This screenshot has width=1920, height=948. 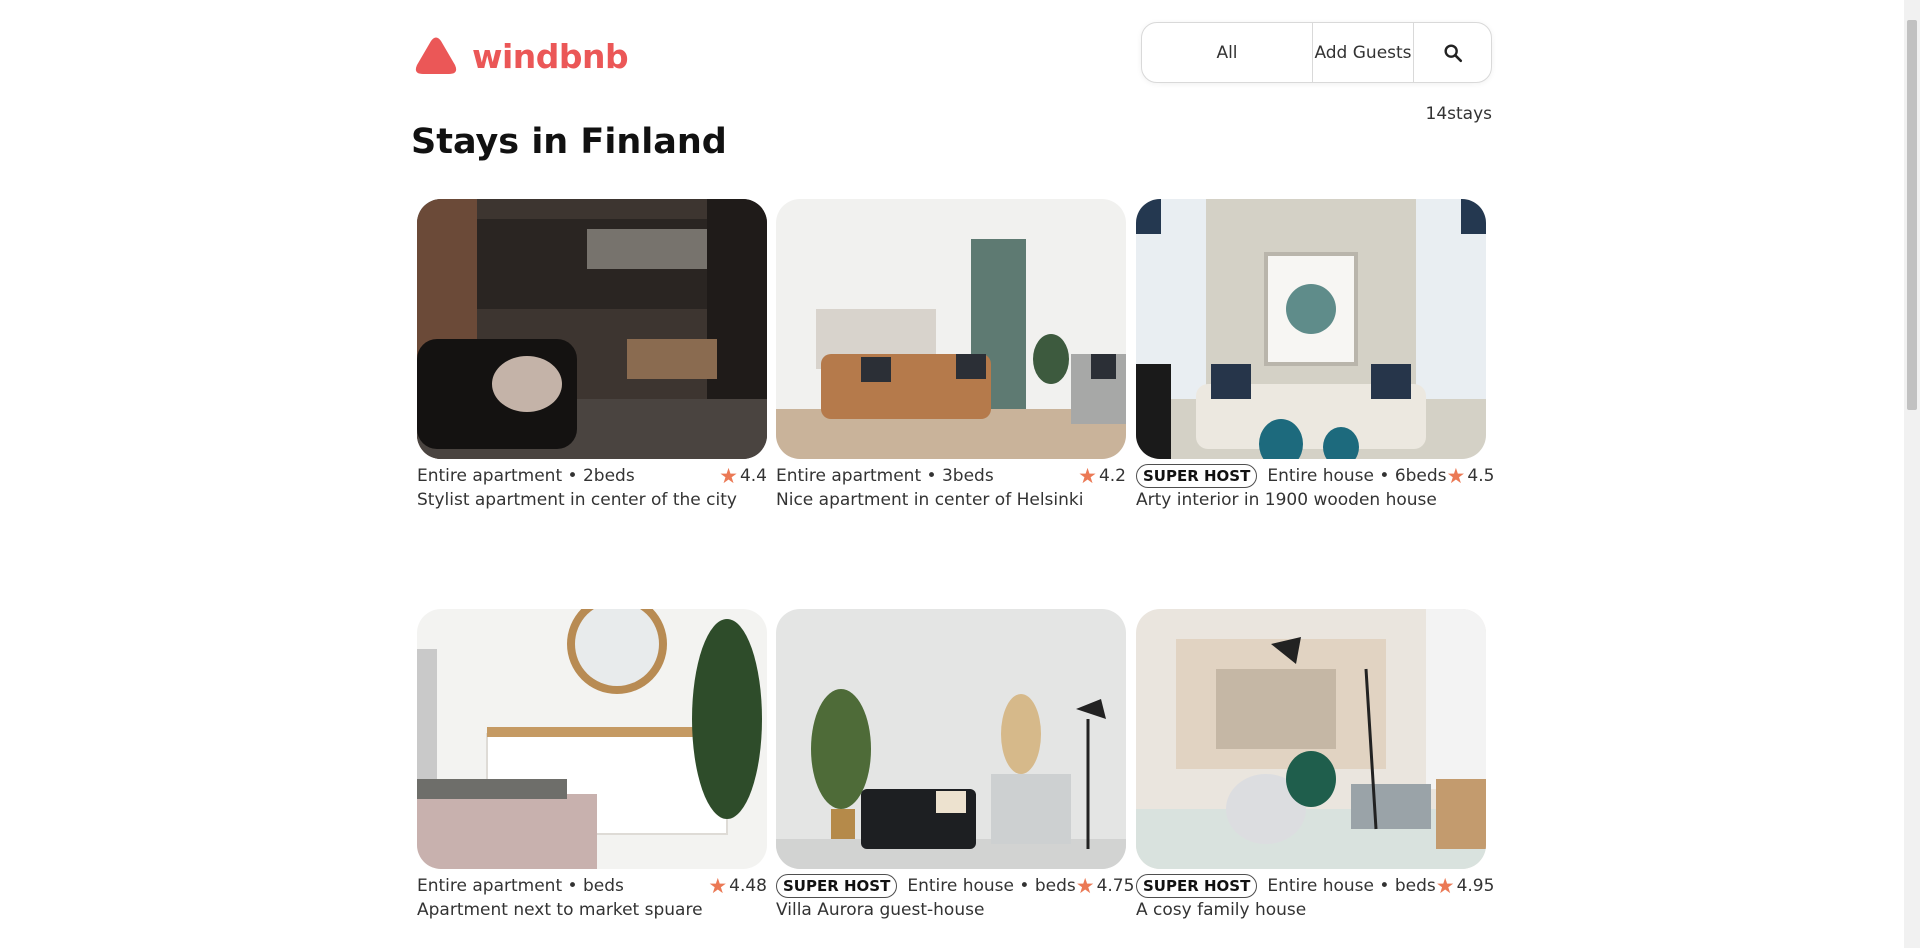 I want to click on stay-rating: ★ 4.2, so click(x=1102, y=475).